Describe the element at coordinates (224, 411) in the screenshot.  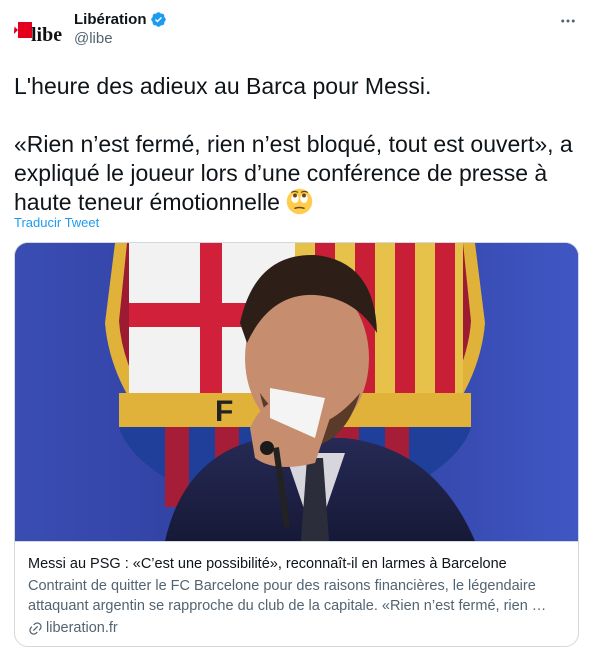
I see `svg-text: F` at that location.